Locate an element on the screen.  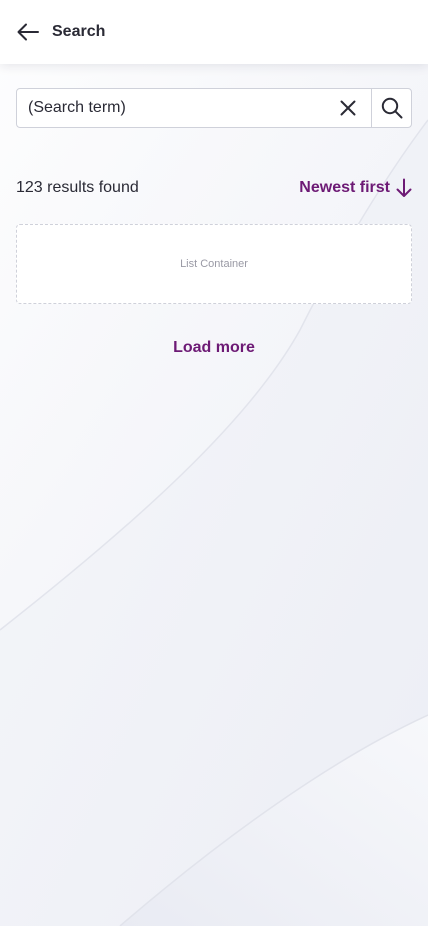
app-header: Search is located at coordinates (214, 32).